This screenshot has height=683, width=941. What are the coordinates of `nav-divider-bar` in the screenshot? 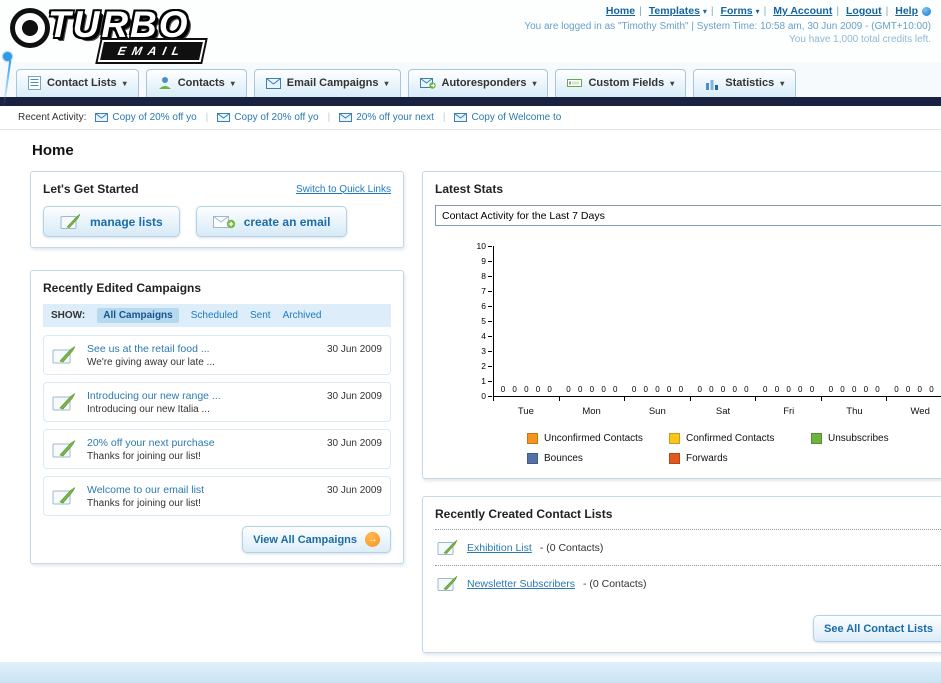 It's located at (470, 101).